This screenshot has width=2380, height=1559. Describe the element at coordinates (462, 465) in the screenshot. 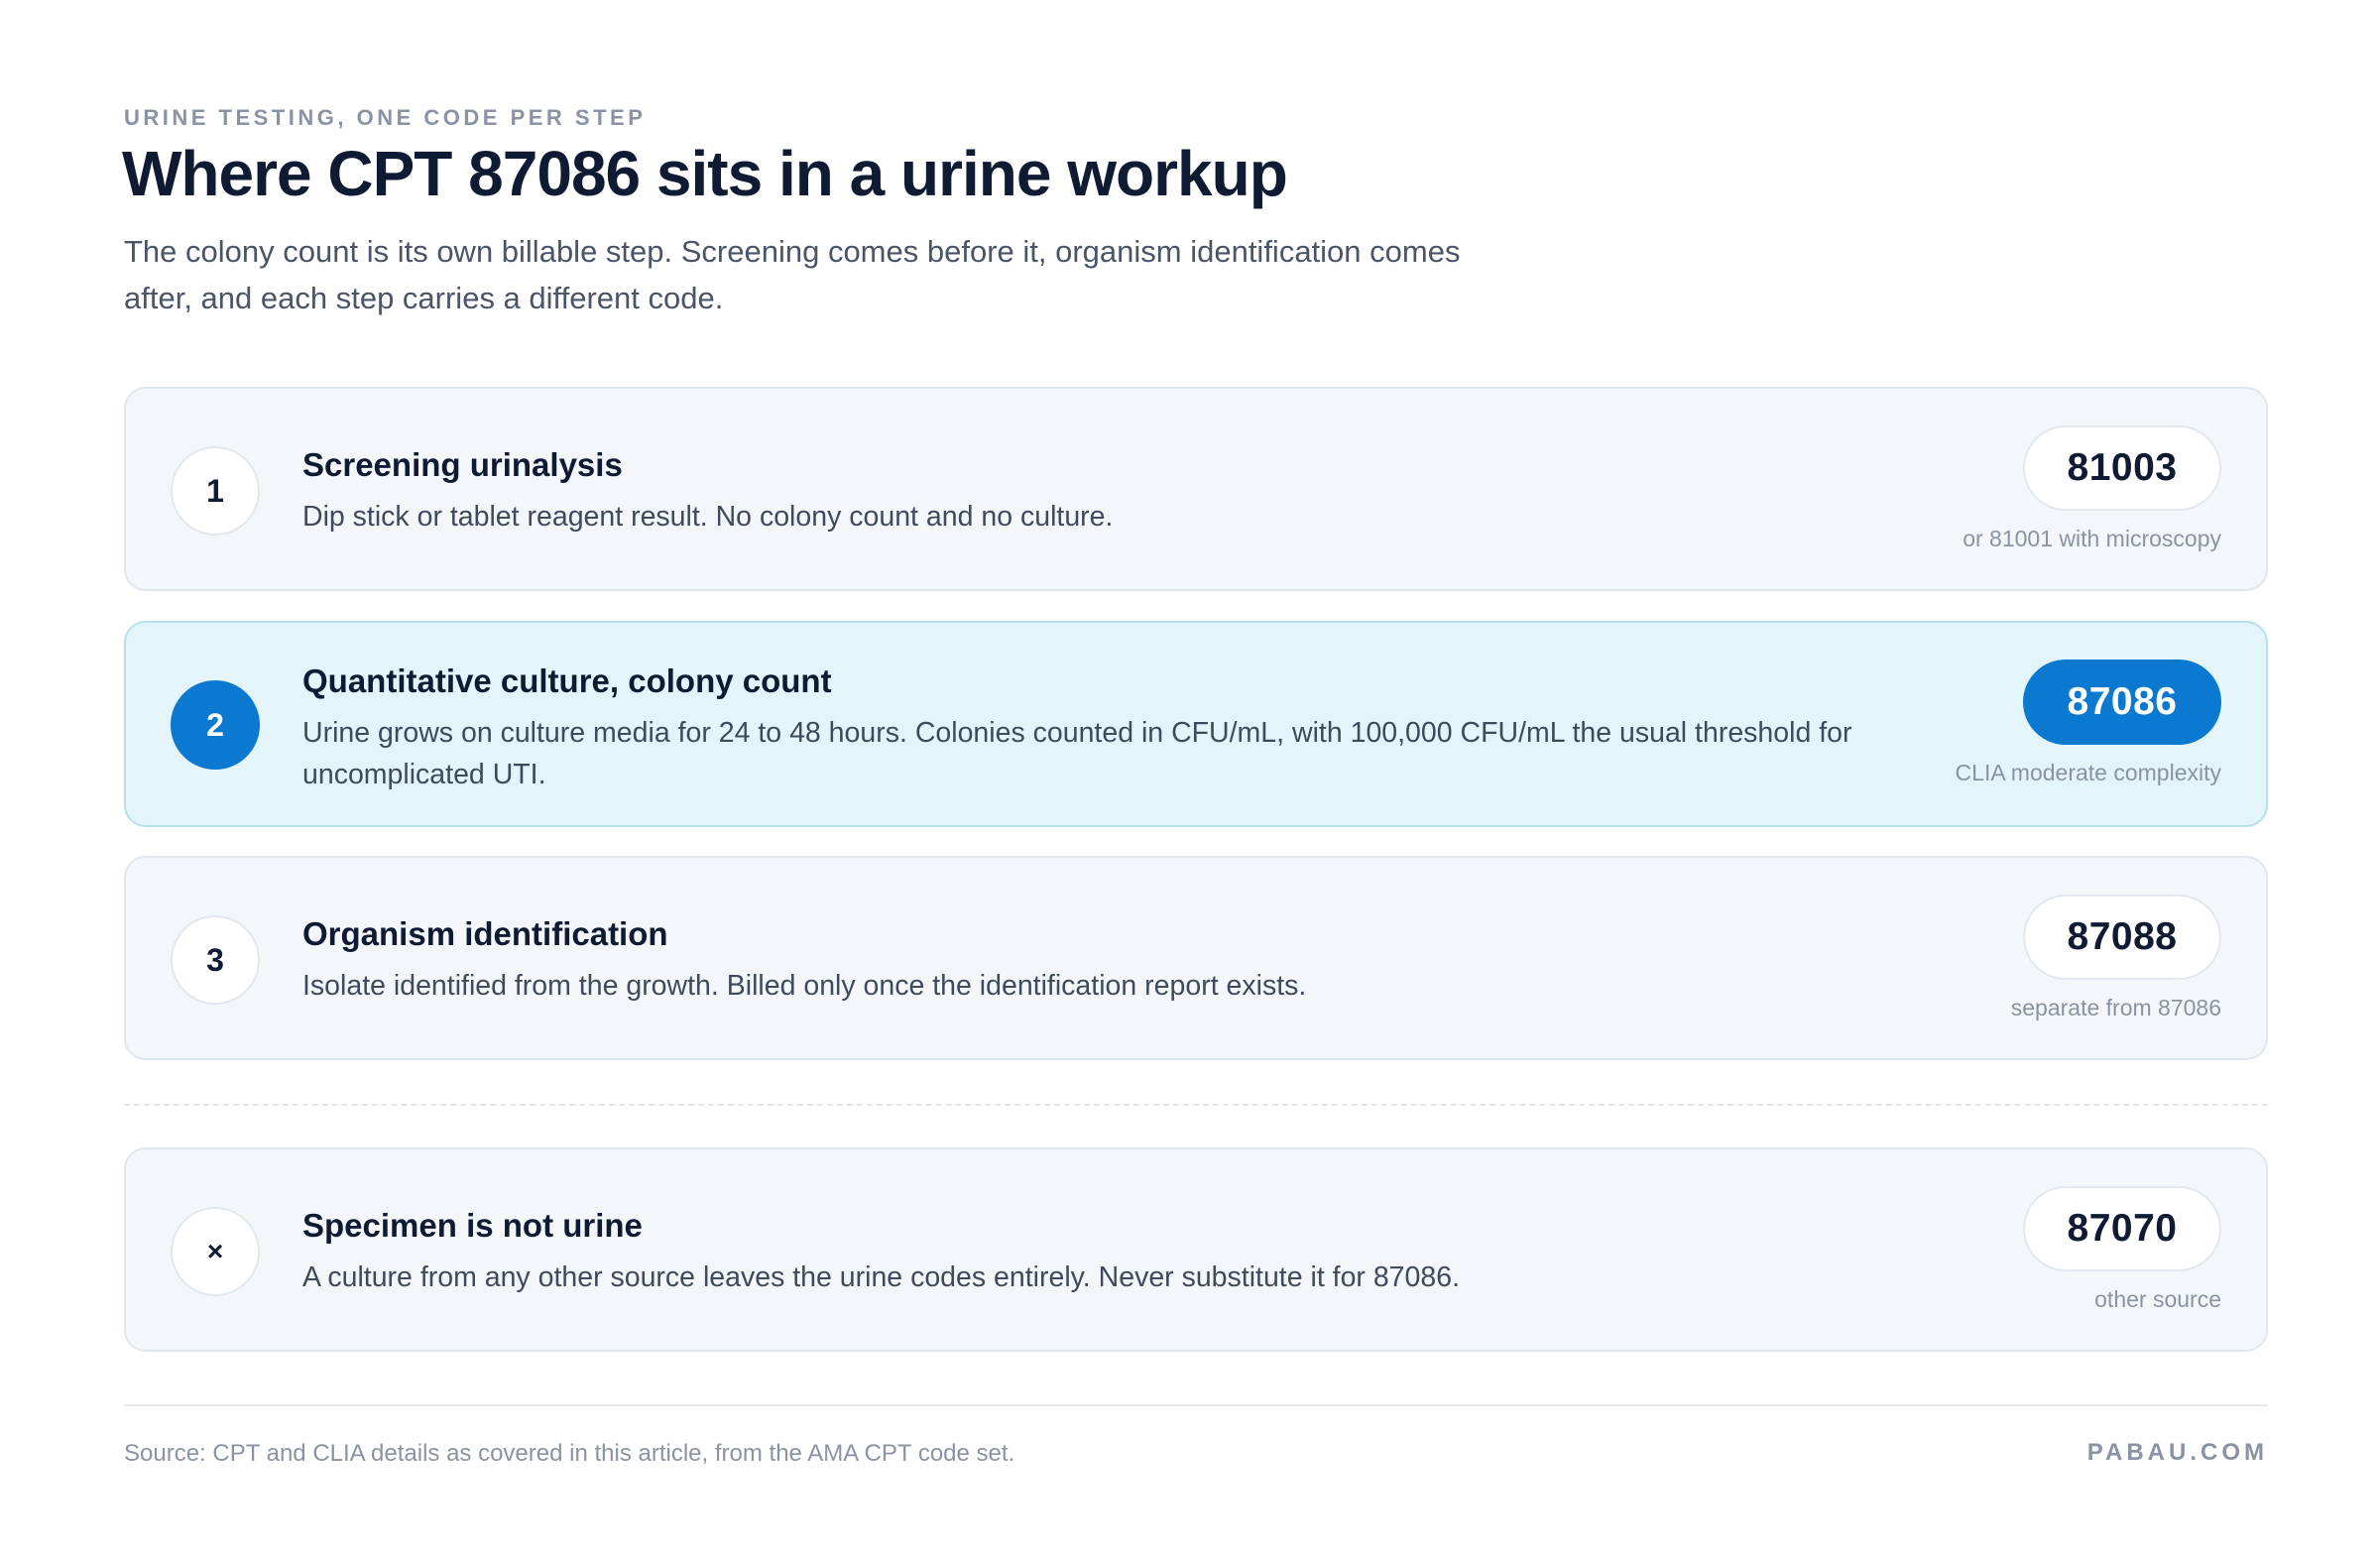

I see `step-title: Screening urinalysis` at that location.